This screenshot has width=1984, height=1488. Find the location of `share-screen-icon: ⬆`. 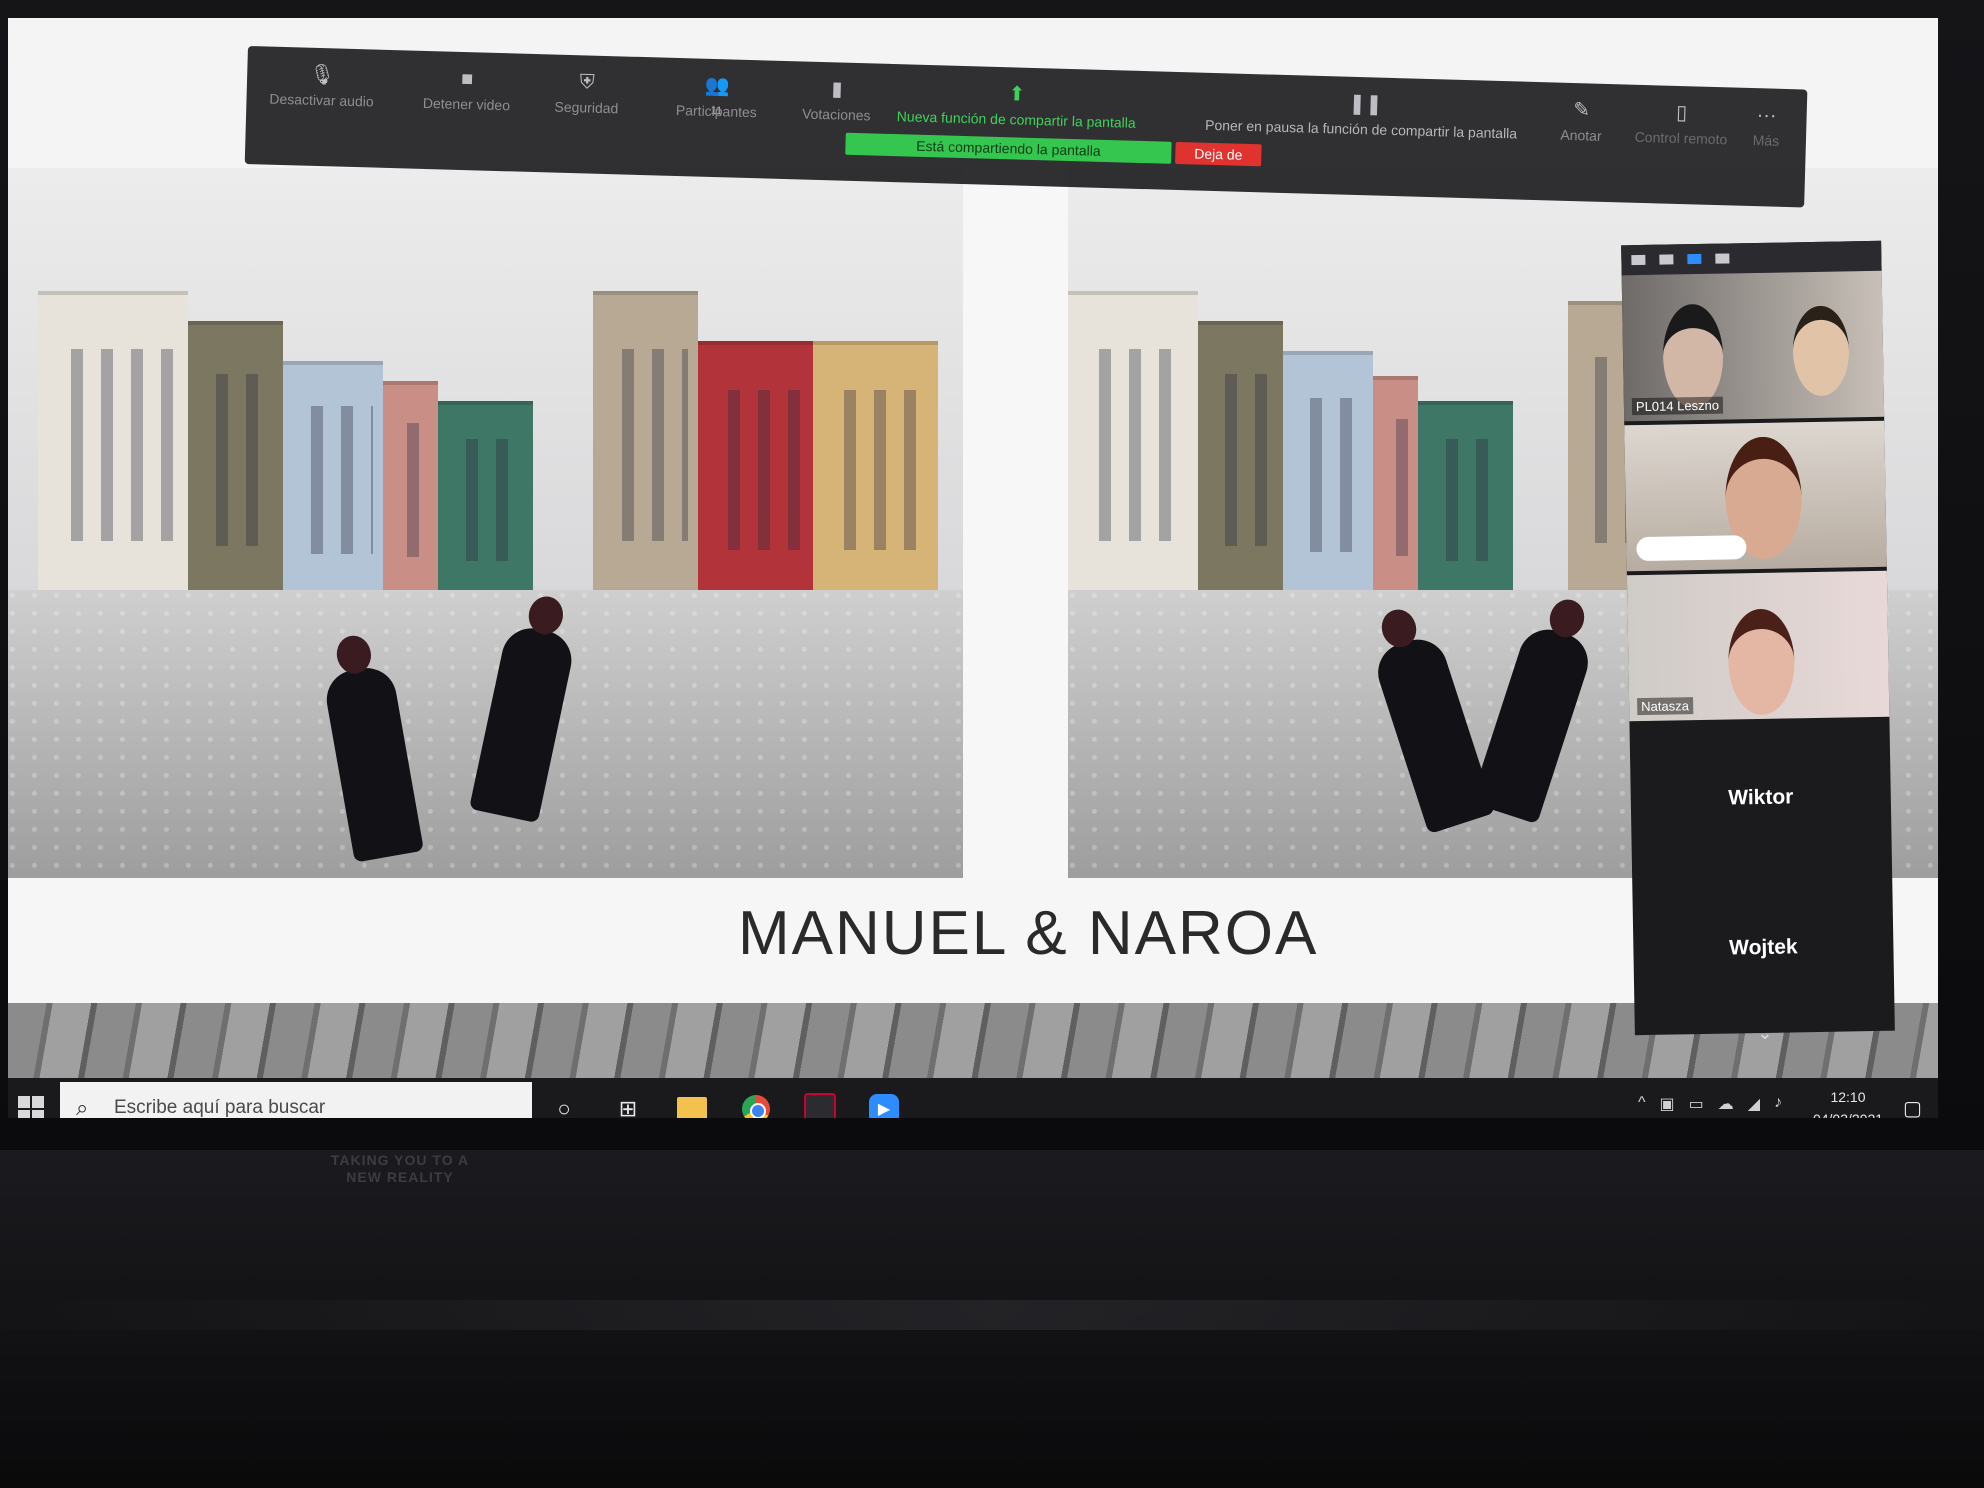

share-screen-icon: ⬆ is located at coordinates (1017, 94).